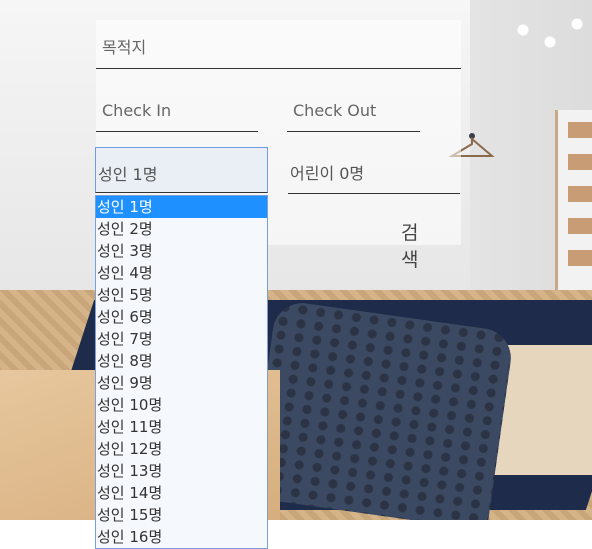 The height and width of the screenshot is (549, 592). What do you see at coordinates (181, 493) in the screenshot?
I see `dropdown-option: 성인 14명` at bounding box center [181, 493].